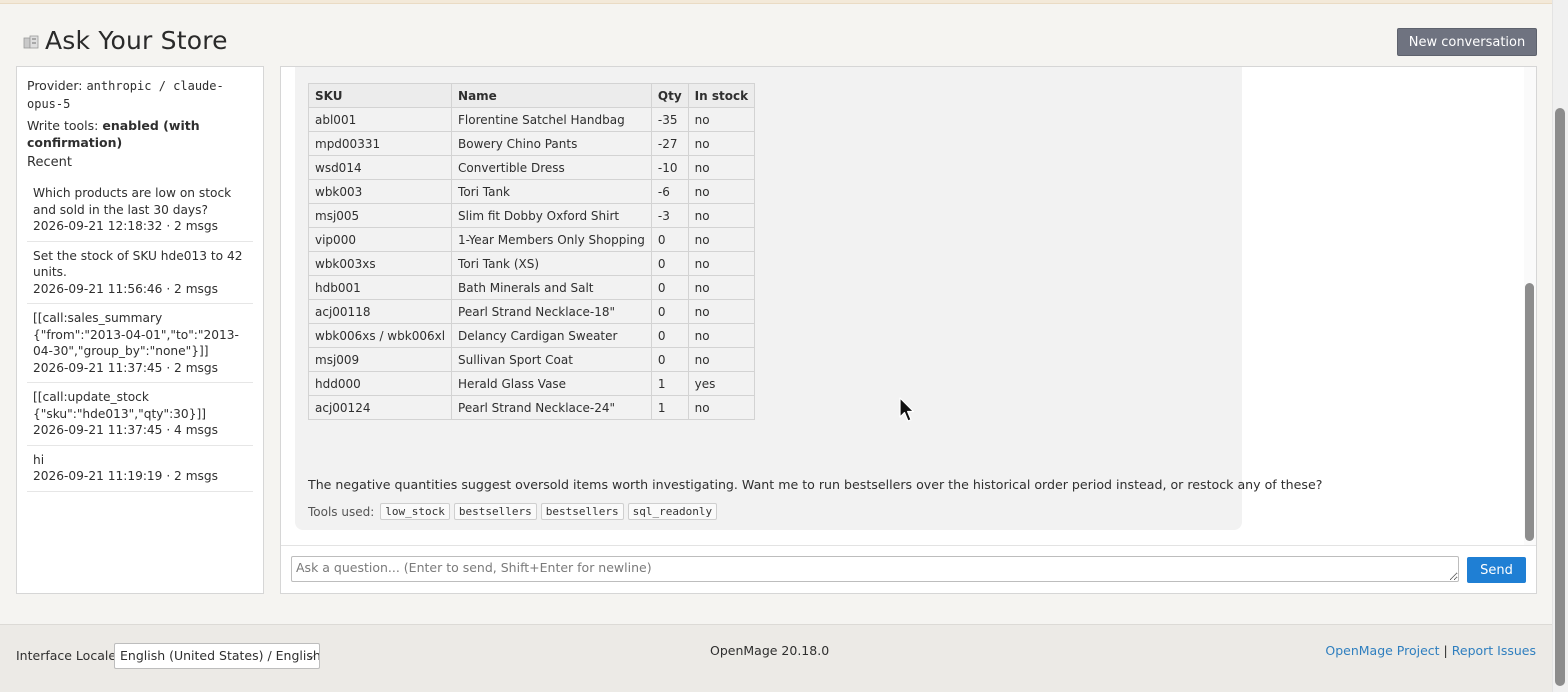 The image size is (1568, 692). I want to click on table-row: abl001 Florentine Satchel Handbag -35 no, so click(531, 119).